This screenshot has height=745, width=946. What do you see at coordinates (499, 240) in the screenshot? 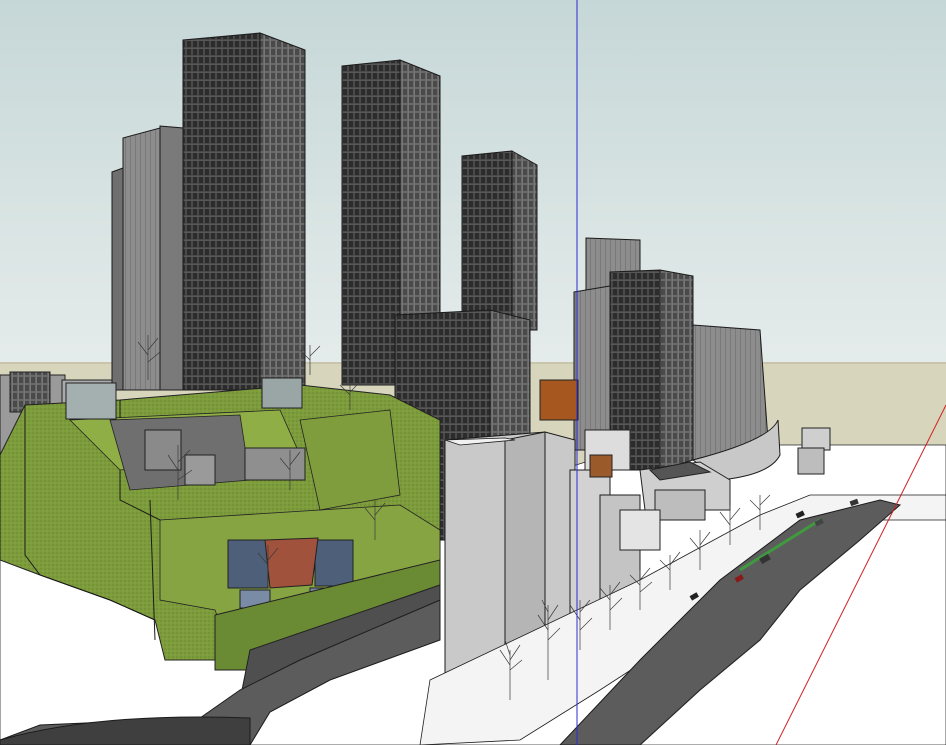
I see `tower-d` at bounding box center [499, 240].